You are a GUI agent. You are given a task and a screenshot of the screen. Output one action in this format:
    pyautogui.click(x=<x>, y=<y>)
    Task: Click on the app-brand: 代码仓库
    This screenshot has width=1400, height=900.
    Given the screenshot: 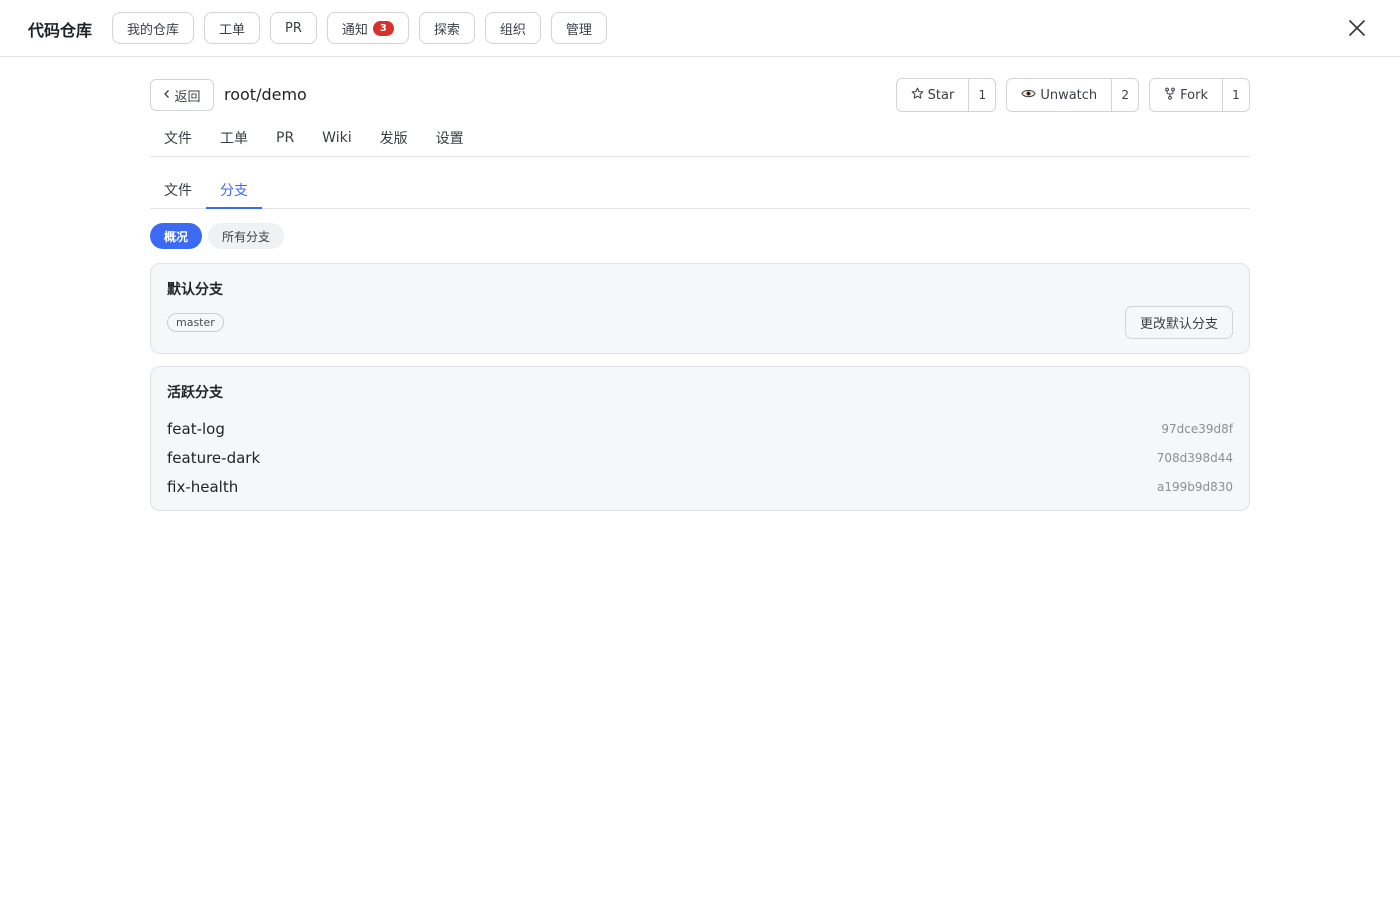 What is the action you would take?
    pyautogui.click(x=60, y=29)
    